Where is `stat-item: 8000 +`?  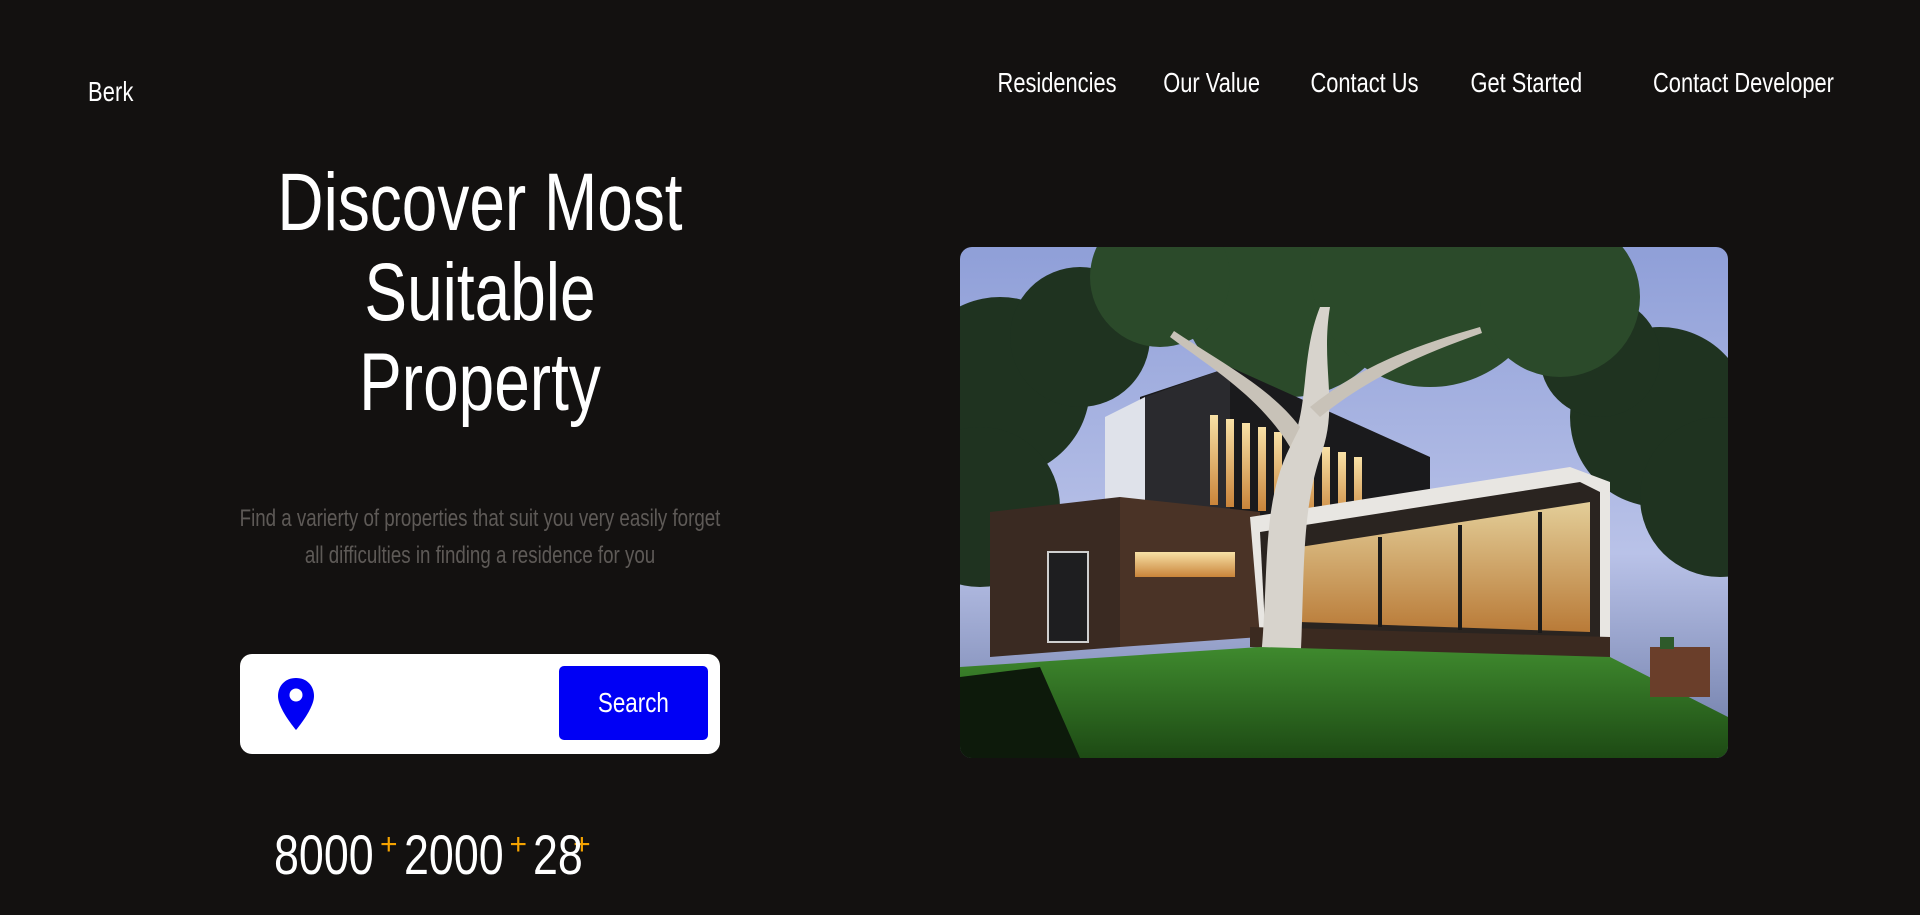
stat-item: 8000 + is located at coordinates (336, 855).